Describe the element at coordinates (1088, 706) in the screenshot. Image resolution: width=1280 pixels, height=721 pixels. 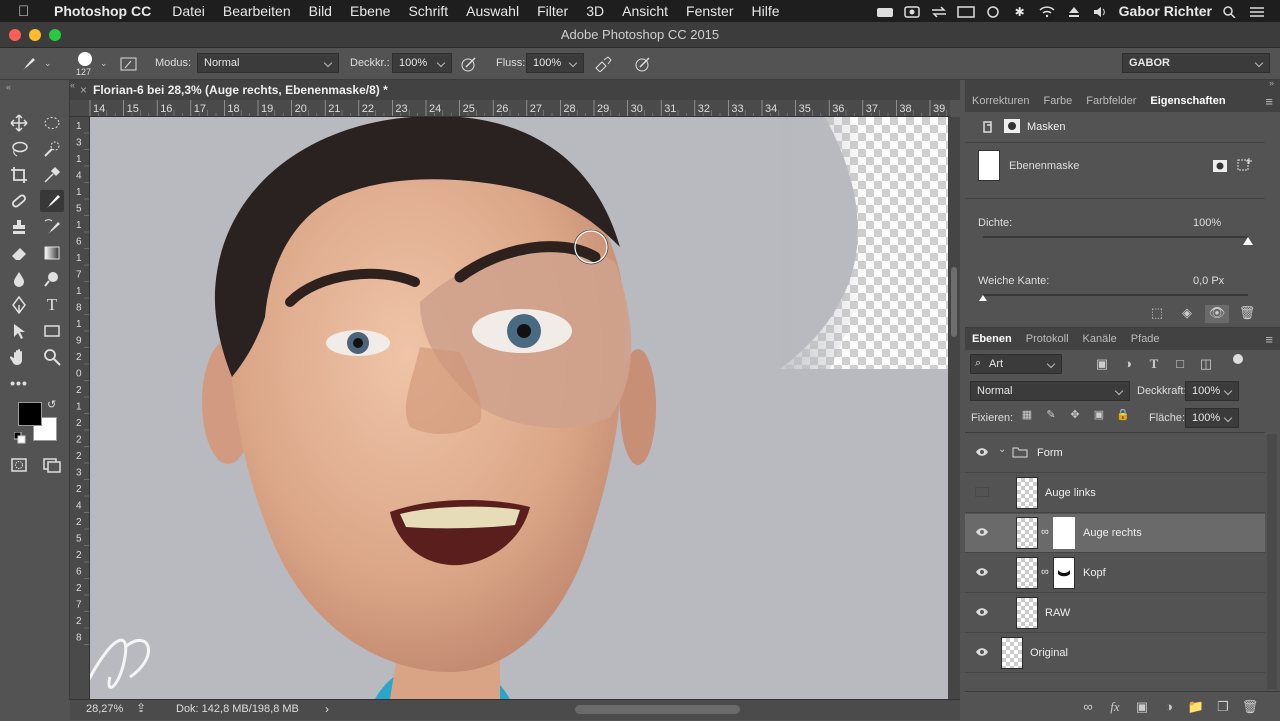
I see `link-layers-icon: ∞` at that location.